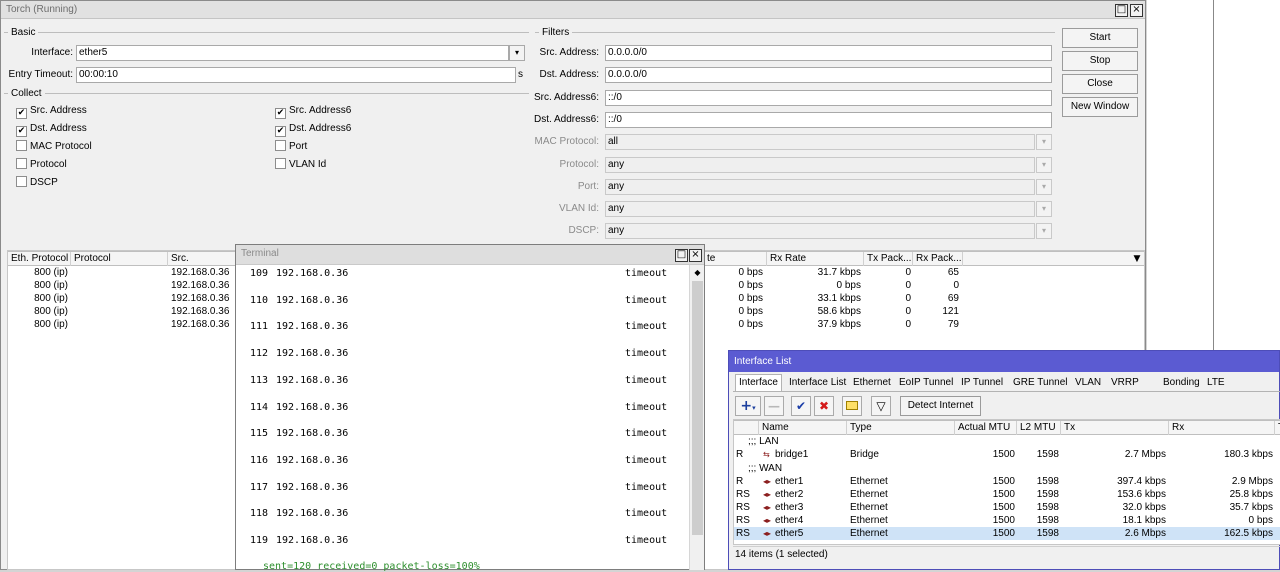 The width and height of the screenshot is (1280, 572). Describe the element at coordinates (300, 165) in the screenshot. I see `collect-checkbox-vlan-id: VLAN Id` at that location.